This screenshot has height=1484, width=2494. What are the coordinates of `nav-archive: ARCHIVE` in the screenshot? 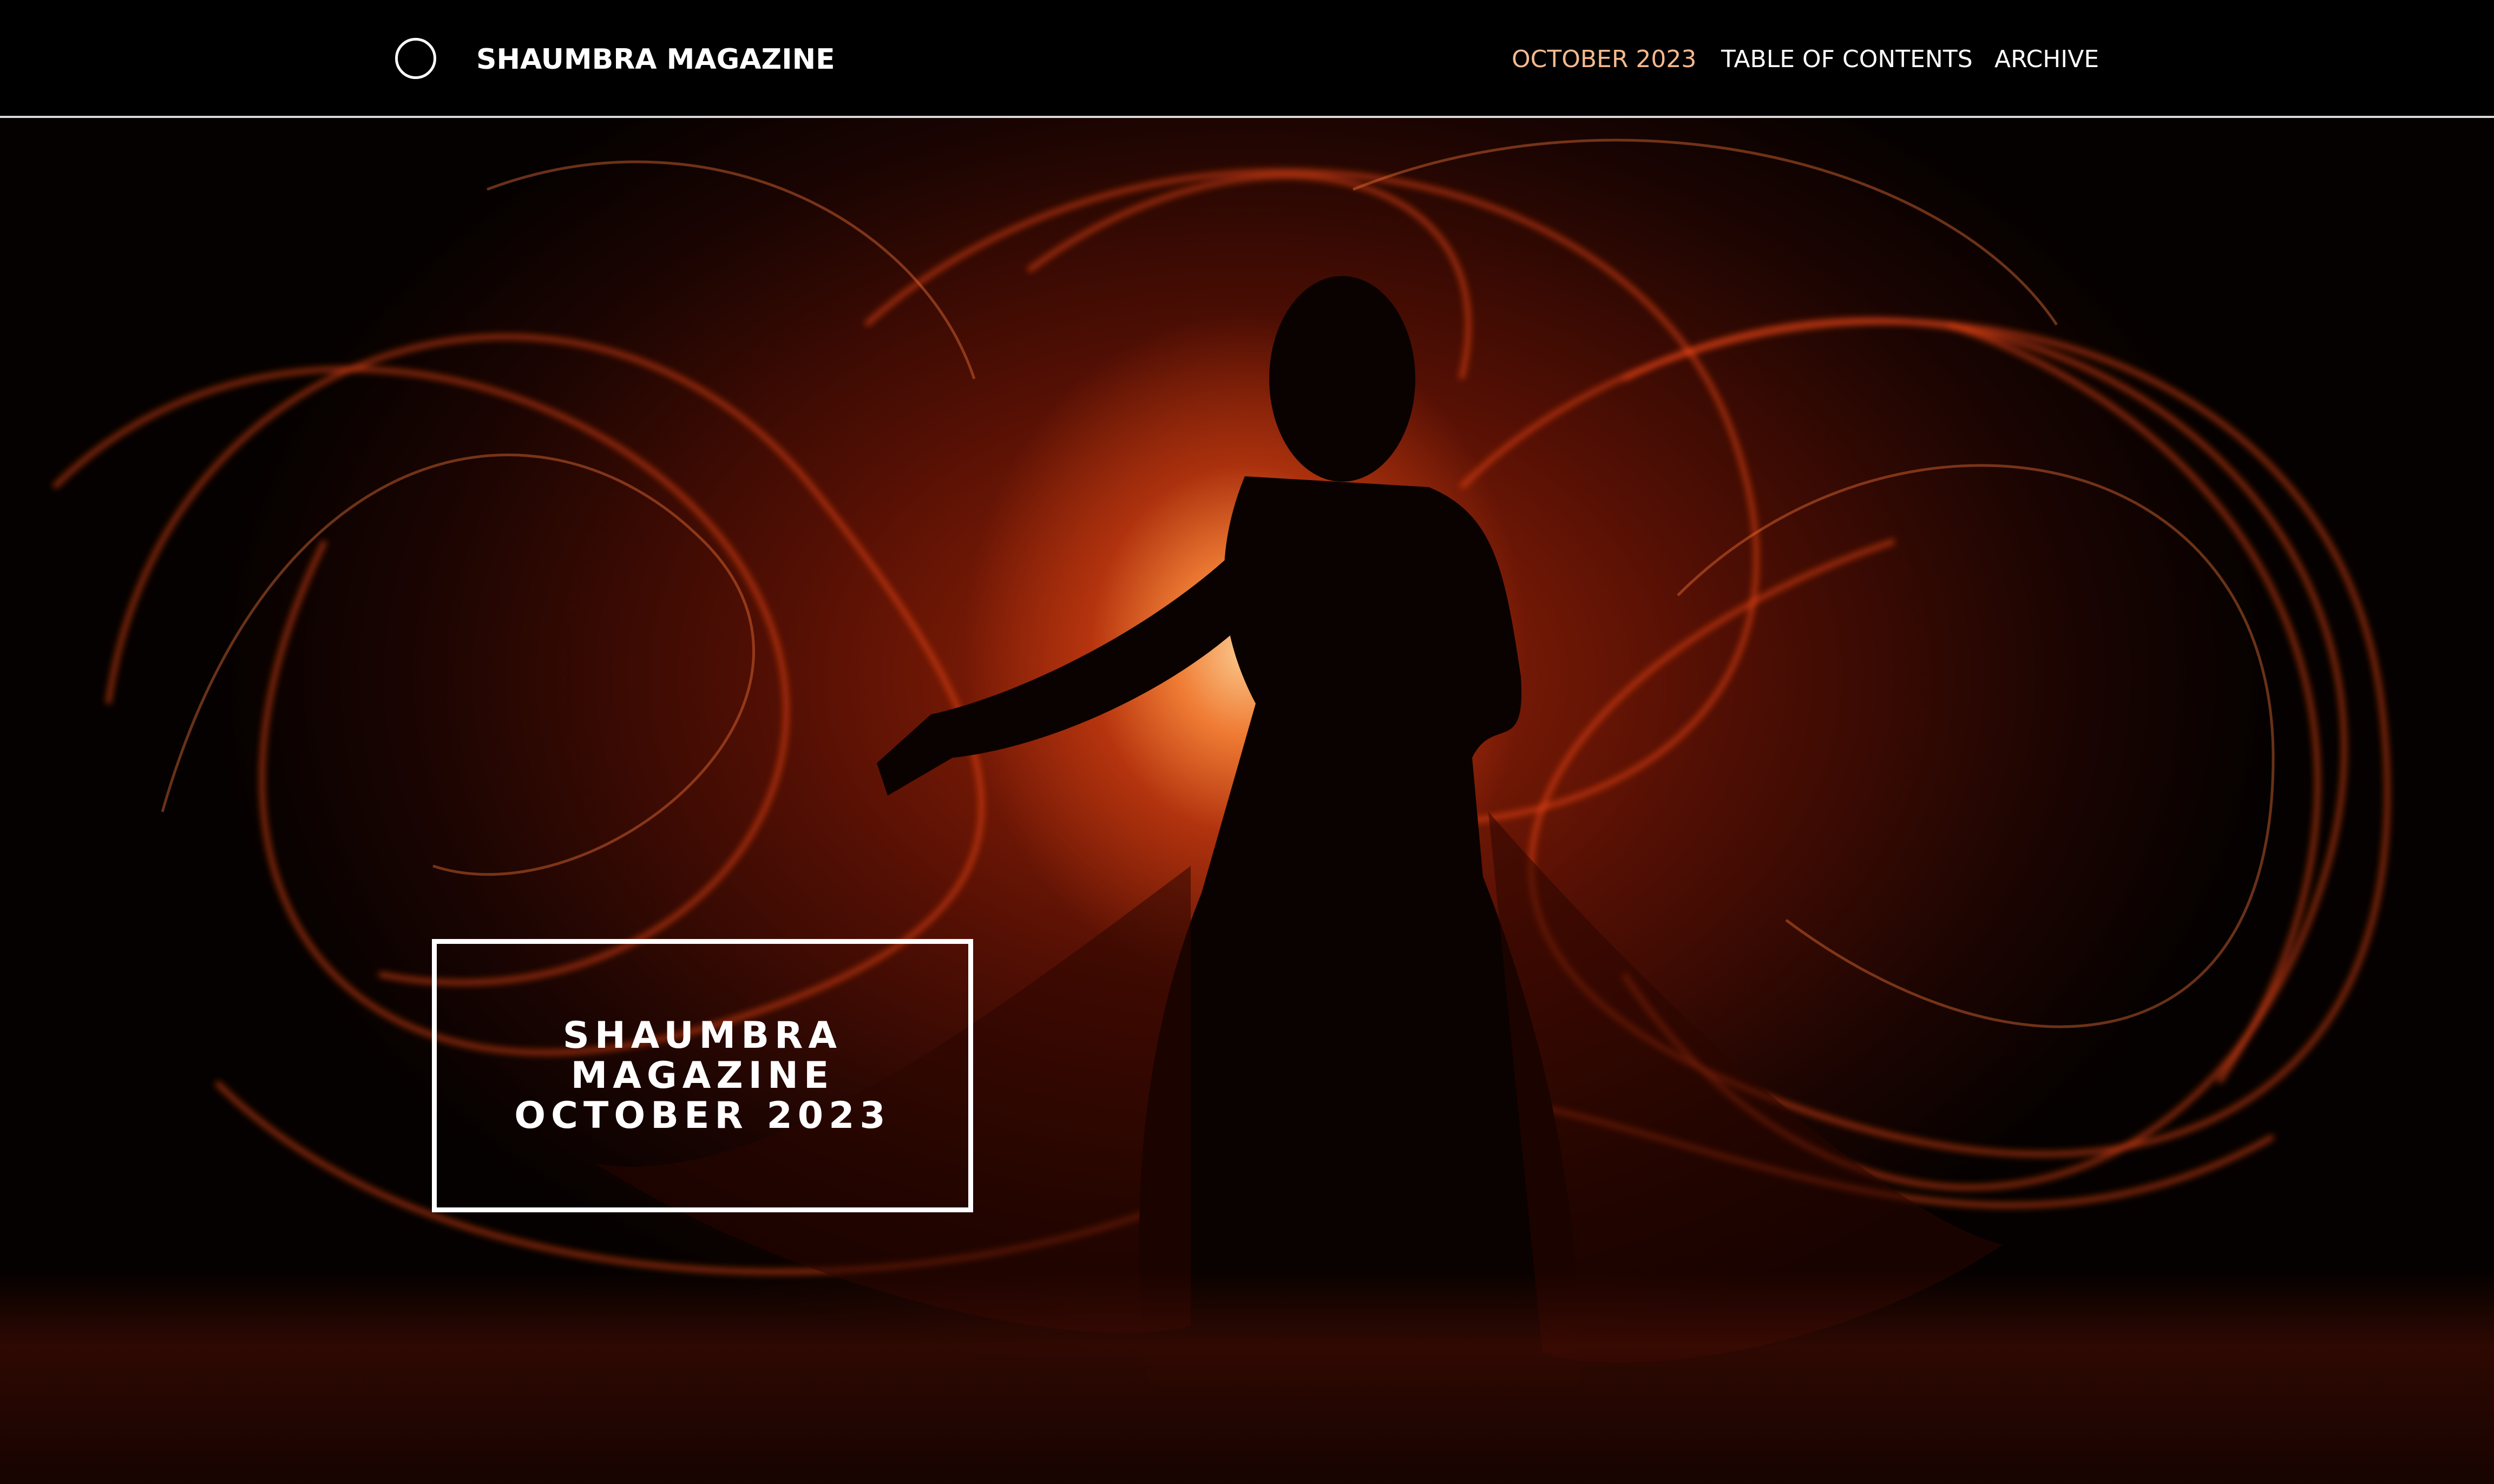 It's located at (2046, 59).